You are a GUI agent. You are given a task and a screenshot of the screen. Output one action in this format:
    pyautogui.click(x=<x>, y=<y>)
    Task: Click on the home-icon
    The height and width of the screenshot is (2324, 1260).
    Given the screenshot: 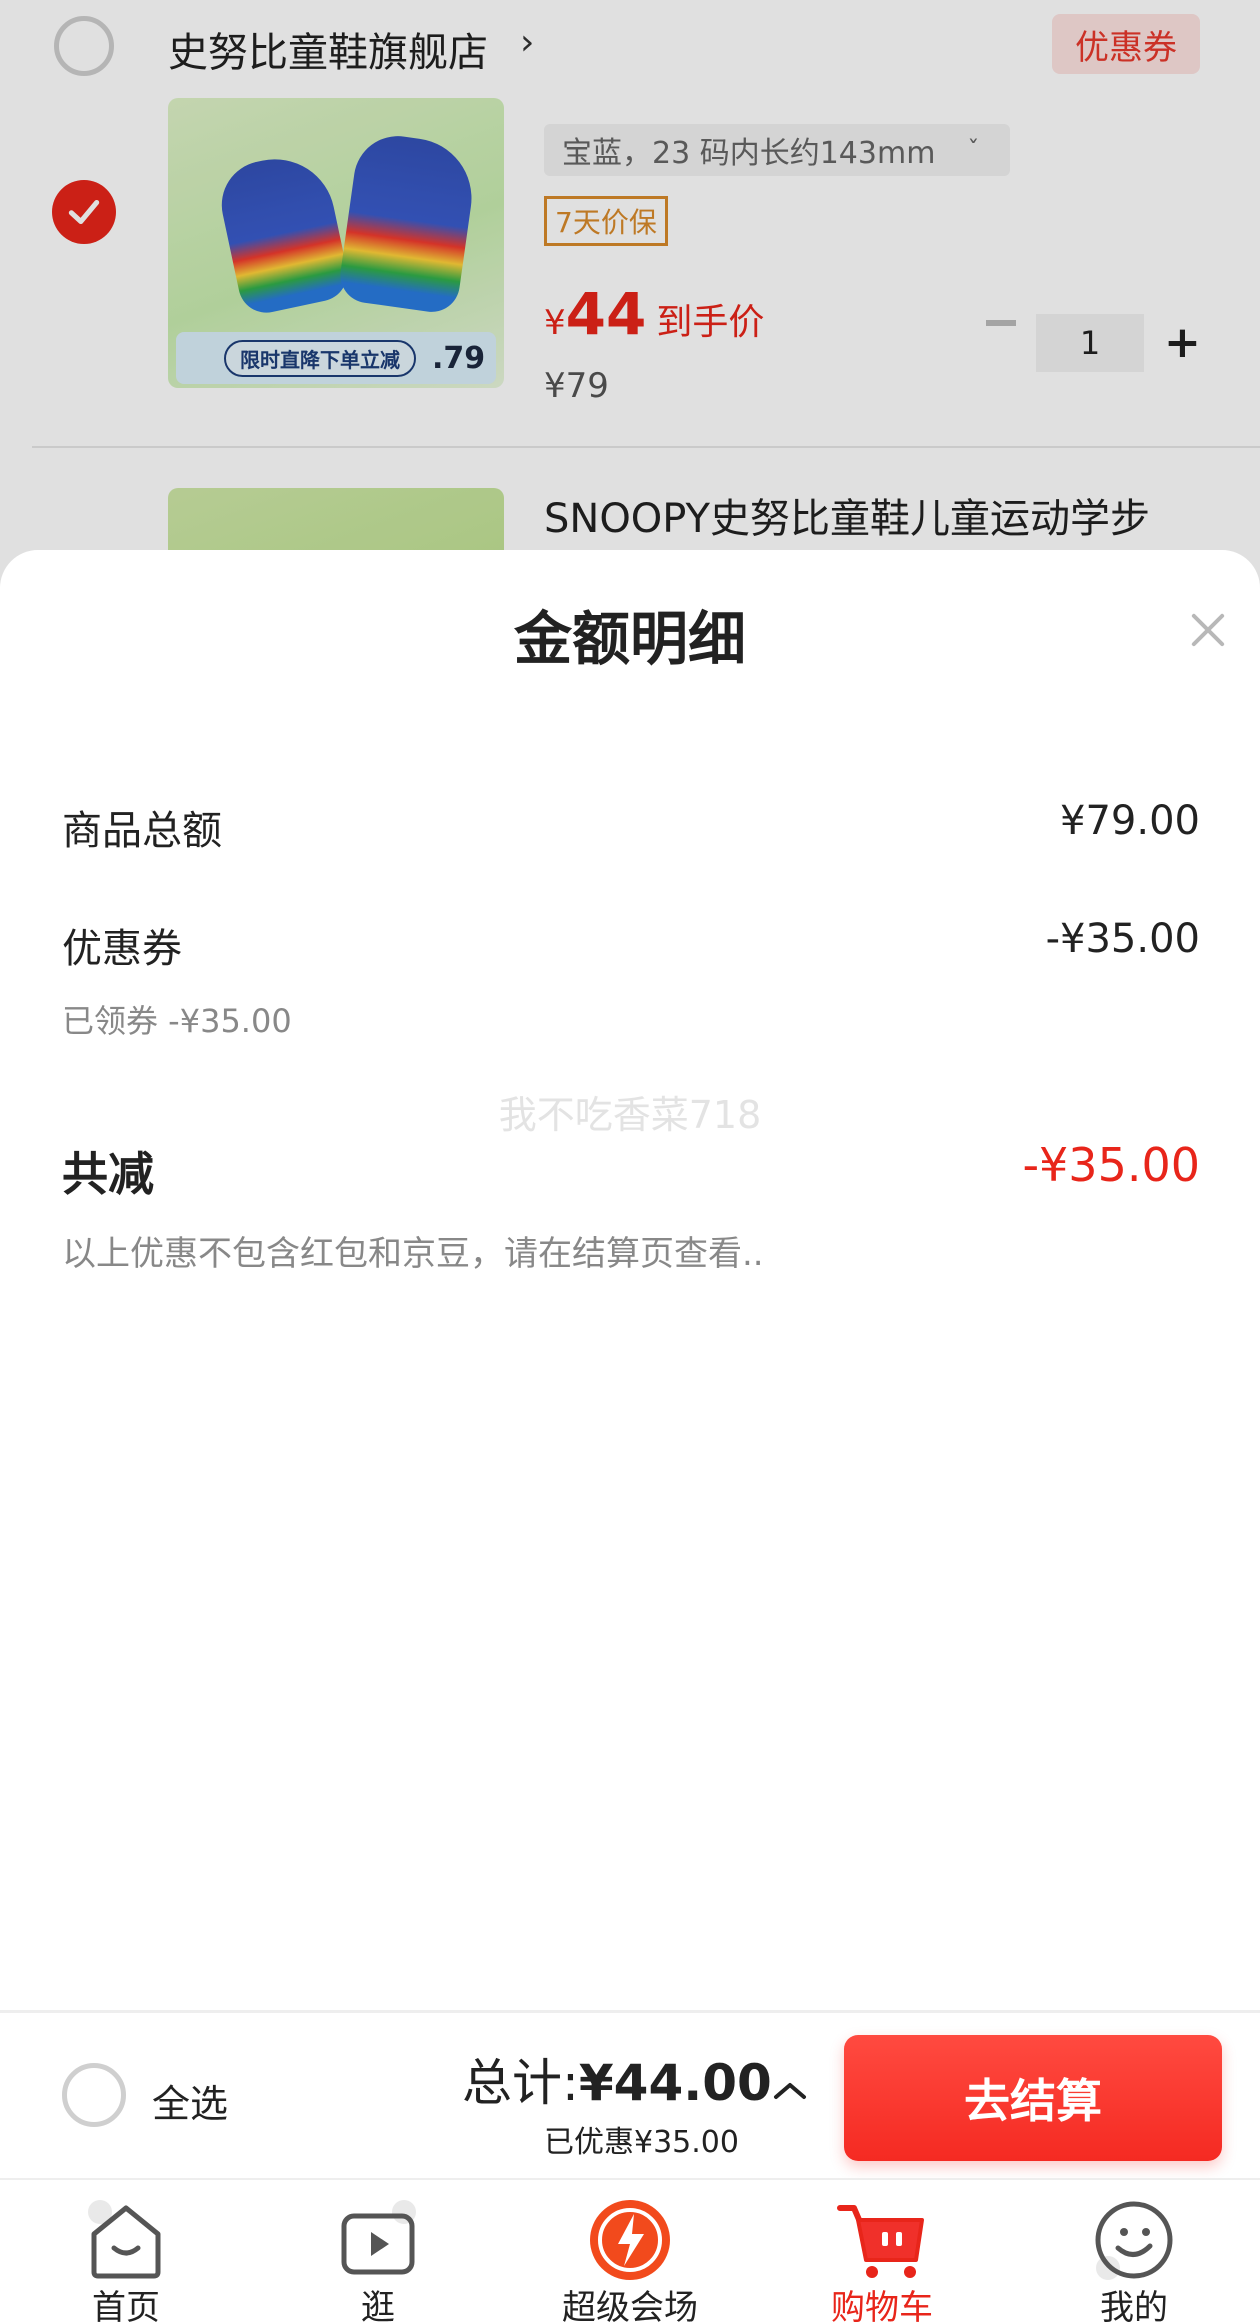 What is the action you would take?
    pyautogui.click(x=124, y=2239)
    